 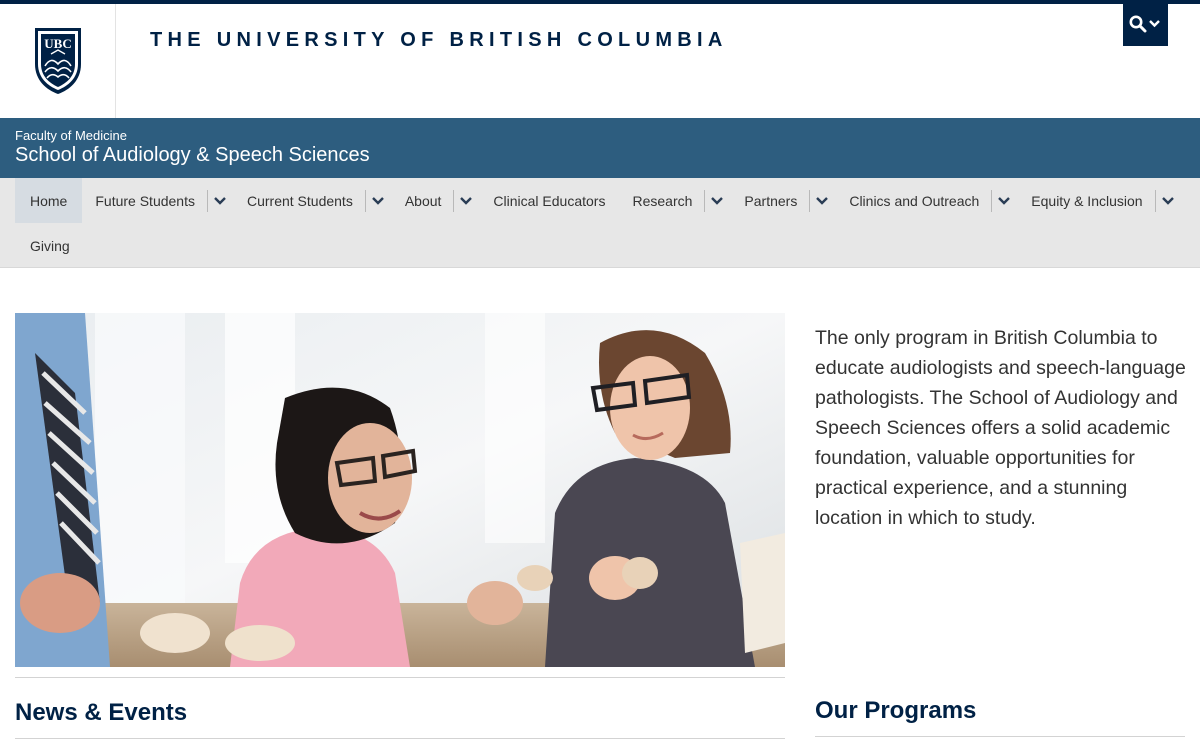 I want to click on news-events-heading: News & Events, so click(x=101, y=713).